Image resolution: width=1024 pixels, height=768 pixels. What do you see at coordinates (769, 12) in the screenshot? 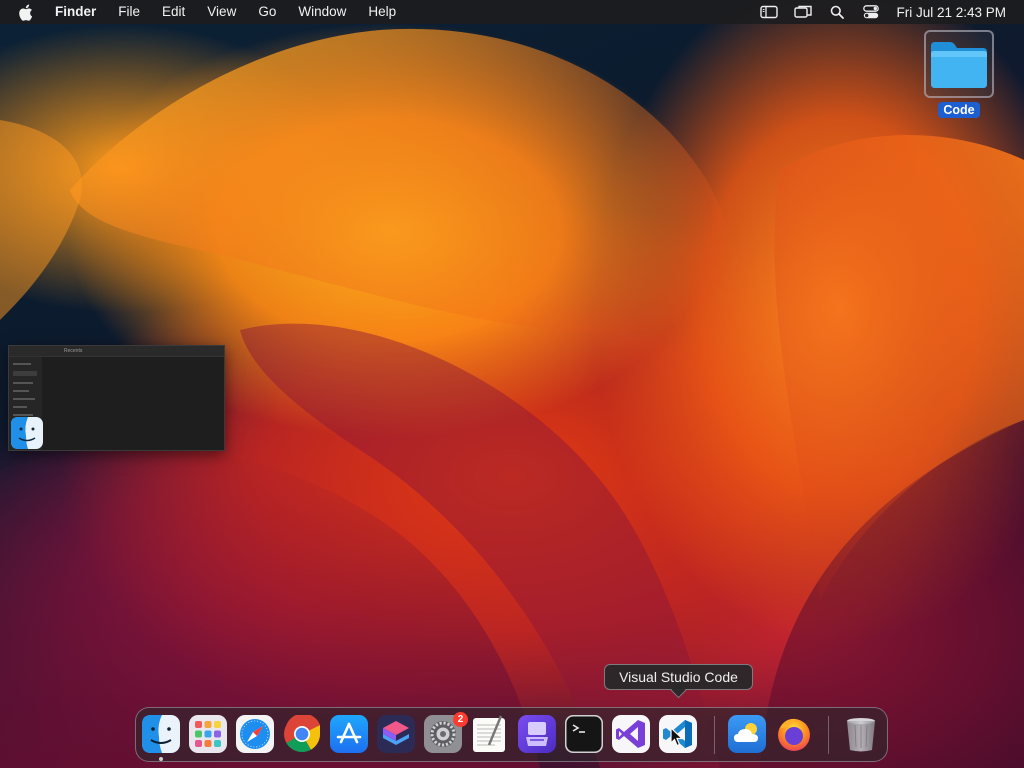
I see `sidebar-icon` at bounding box center [769, 12].